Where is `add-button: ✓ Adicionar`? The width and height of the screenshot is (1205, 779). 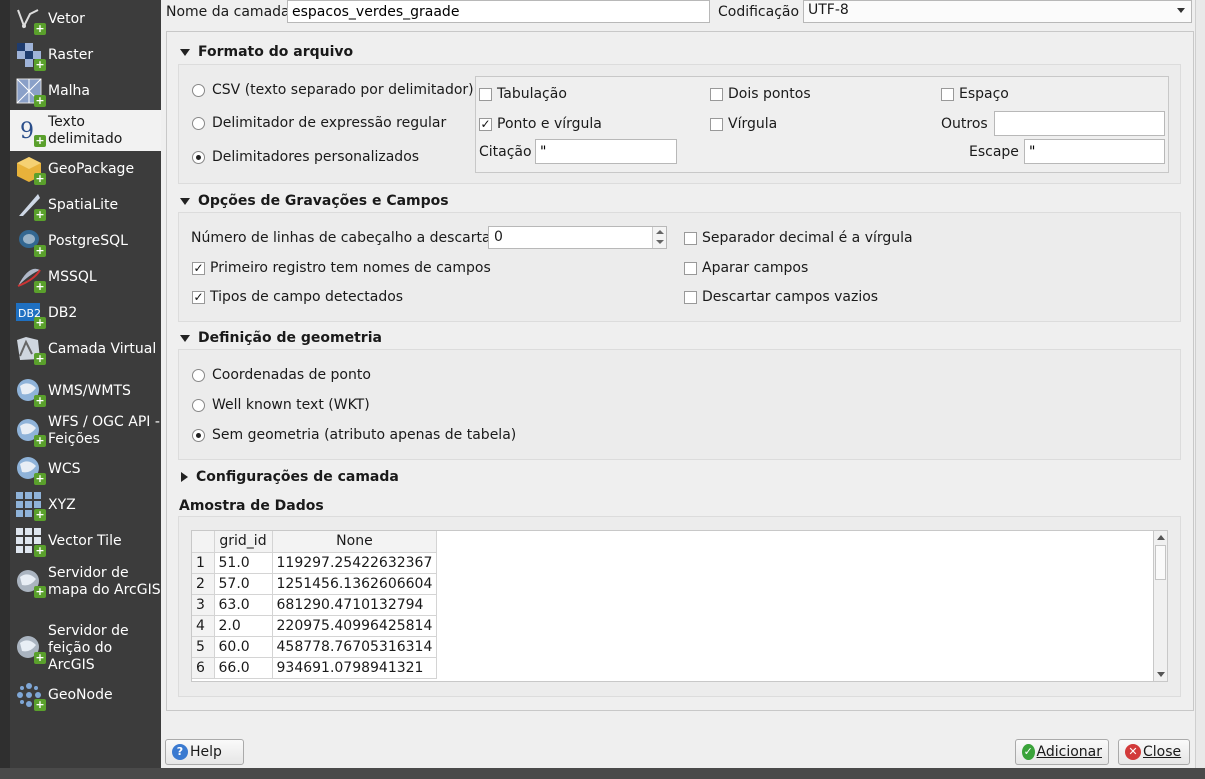 add-button: ✓ Adicionar is located at coordinates (1062, 752).